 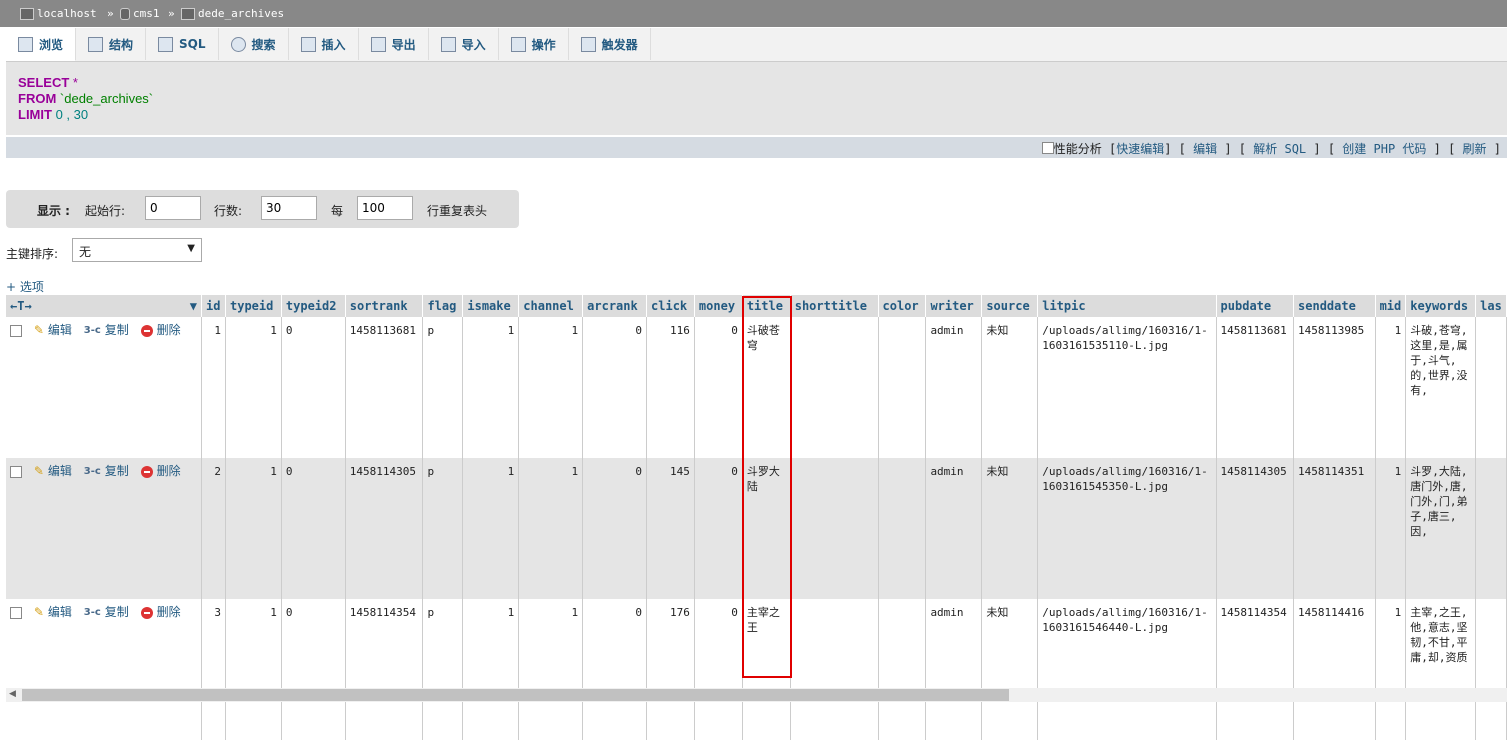 I want to click on cell-id: 2, so click(x=213, y=528).